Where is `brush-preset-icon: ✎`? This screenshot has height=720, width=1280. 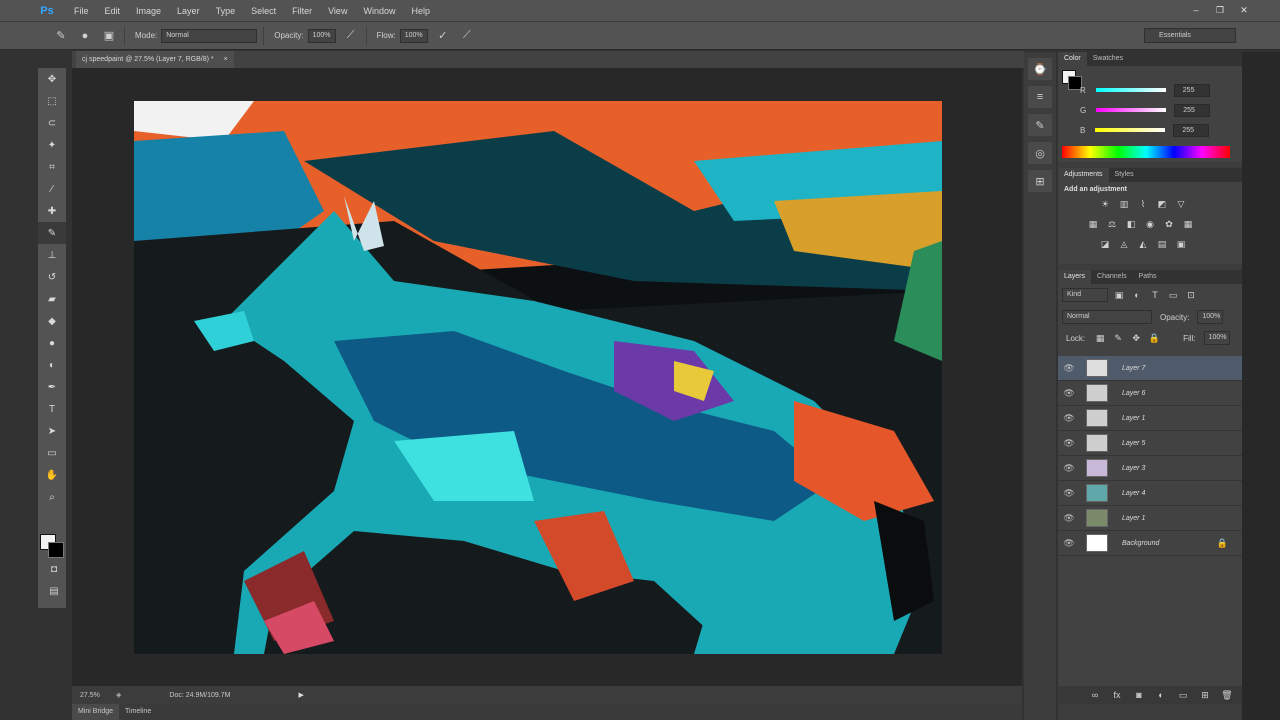
brush-preset-icon: ✎ is located at coordinates (61, 36).